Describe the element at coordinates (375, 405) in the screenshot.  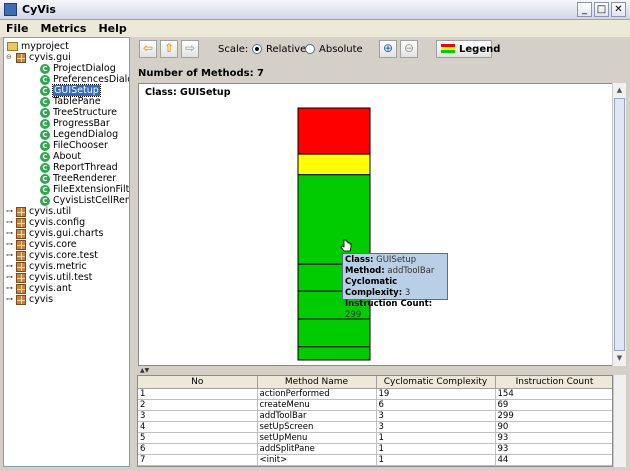
I see `table-row: 2 createMenu 6 69` at that location.